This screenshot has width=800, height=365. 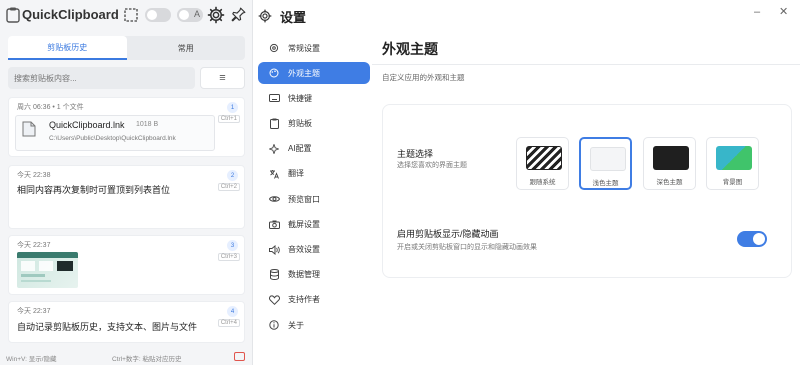 I want to click on file-icon, so click(x=29, y=129).